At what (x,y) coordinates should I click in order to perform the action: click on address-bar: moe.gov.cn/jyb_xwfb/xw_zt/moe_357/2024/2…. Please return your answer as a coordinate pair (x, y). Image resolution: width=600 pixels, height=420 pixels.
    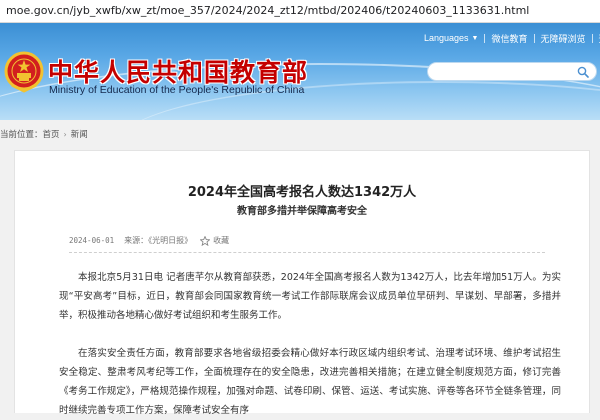
    Looking at the image, I should click on (300, 11).